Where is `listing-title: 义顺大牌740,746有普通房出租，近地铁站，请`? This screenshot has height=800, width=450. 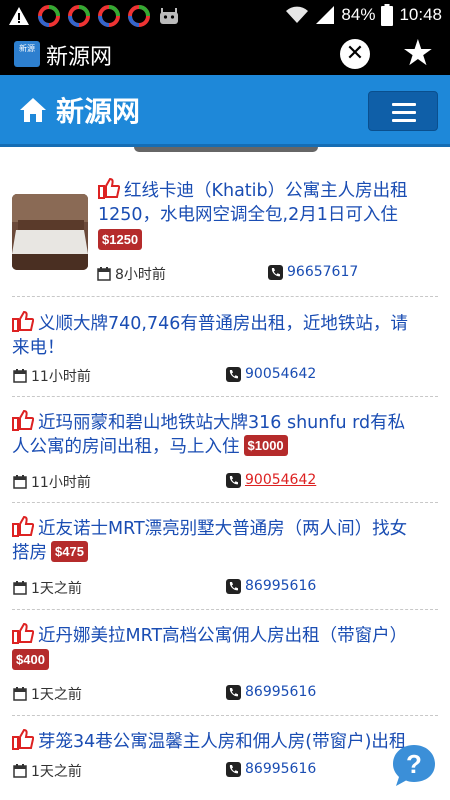 listing-title: 义顺大牌740,746有普通房出租，近地铁站，请 is located at coordinates (227, 323).